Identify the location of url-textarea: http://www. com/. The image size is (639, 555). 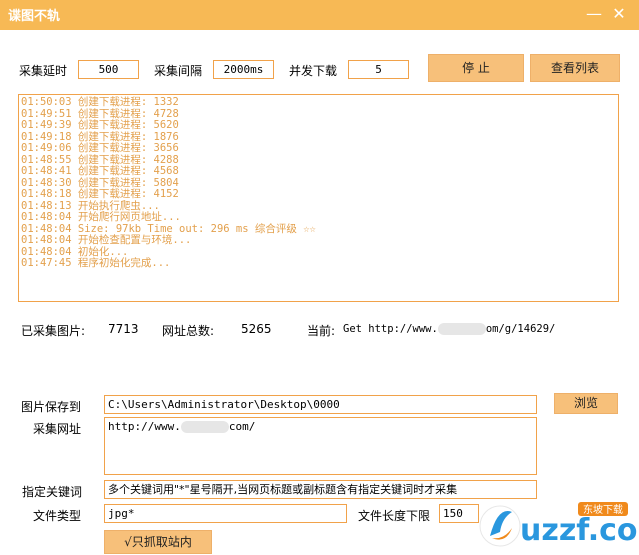
(320, 446).